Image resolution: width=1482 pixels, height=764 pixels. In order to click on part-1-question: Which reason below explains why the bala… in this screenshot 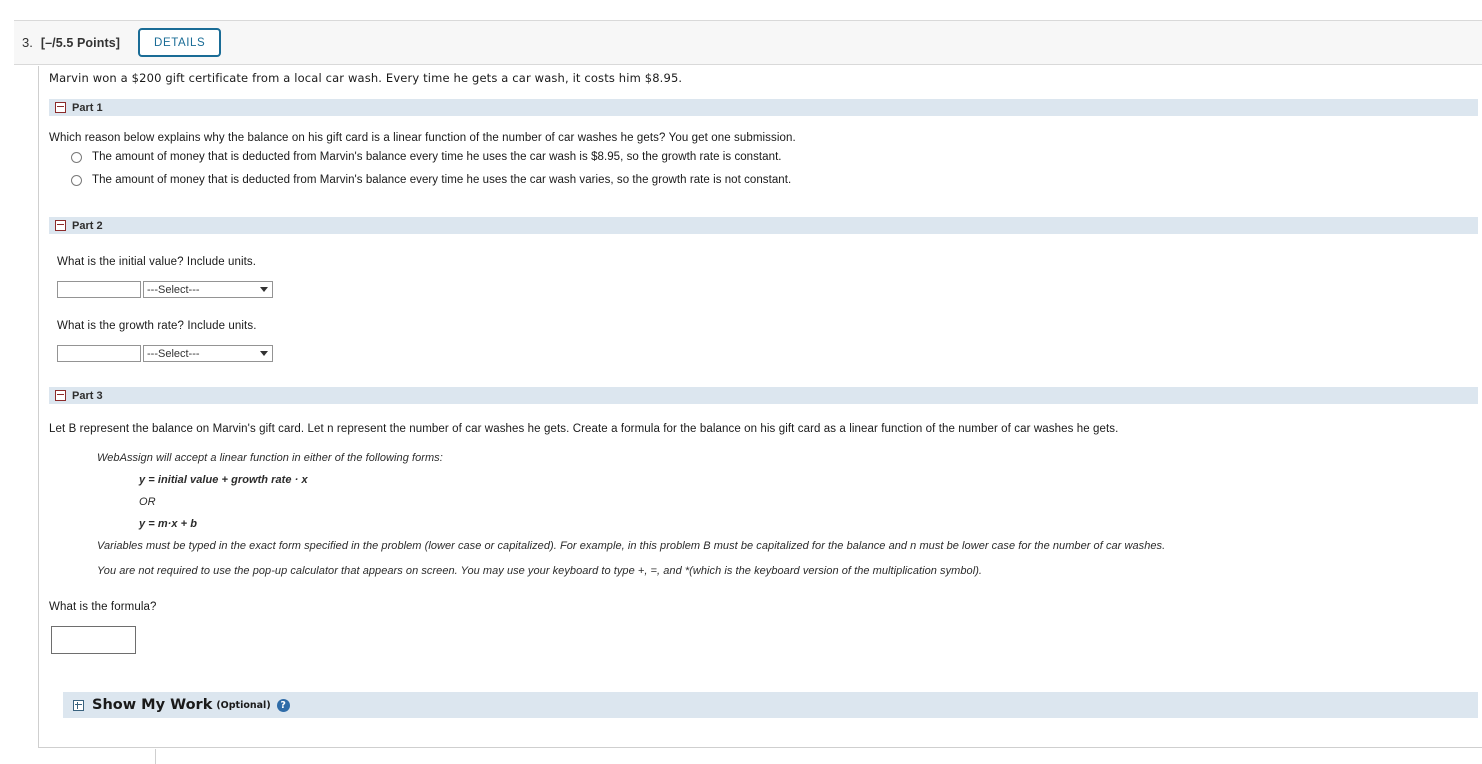, I will do `click(422, 138)`.